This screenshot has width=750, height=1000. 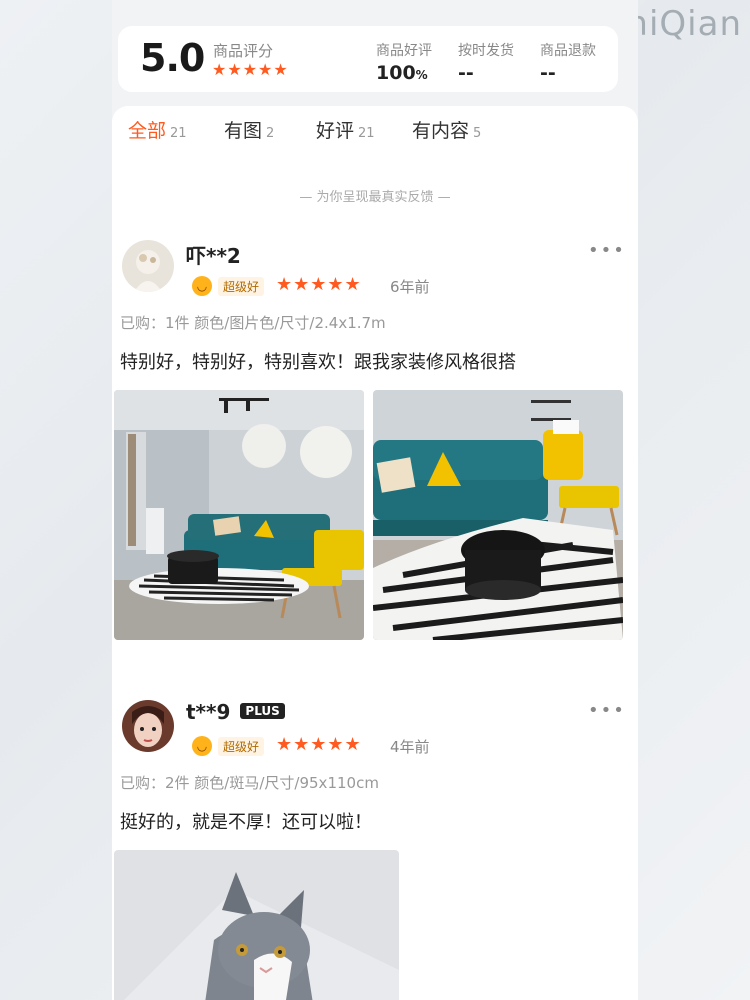 What do you see at coordinates (208, 712) in the screenshot?
I see `username-text: t**9` at bounding box center [208, 712].